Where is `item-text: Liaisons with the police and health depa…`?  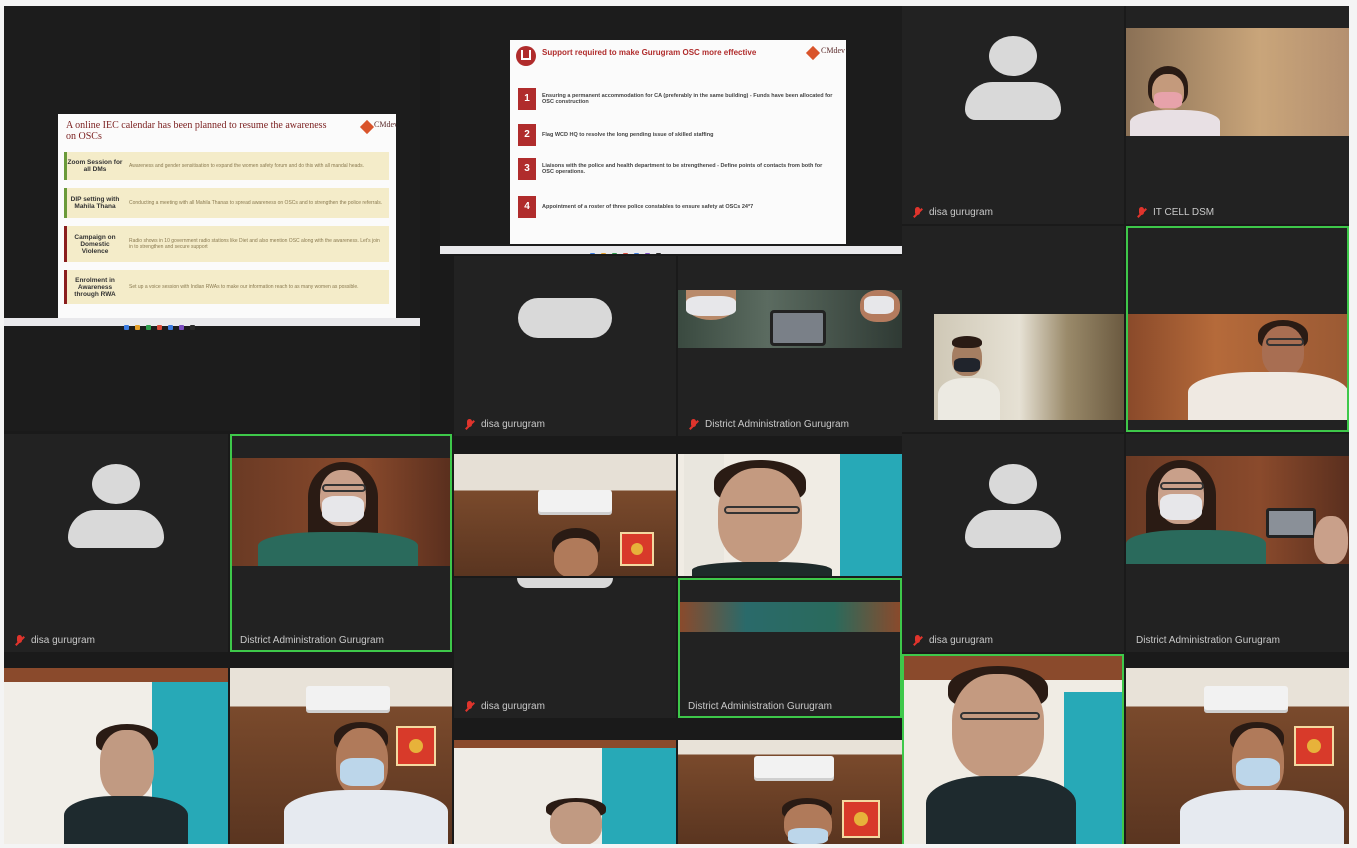 item-text: Liaisons with the police and health depa… is located at coordinates (682, 169).